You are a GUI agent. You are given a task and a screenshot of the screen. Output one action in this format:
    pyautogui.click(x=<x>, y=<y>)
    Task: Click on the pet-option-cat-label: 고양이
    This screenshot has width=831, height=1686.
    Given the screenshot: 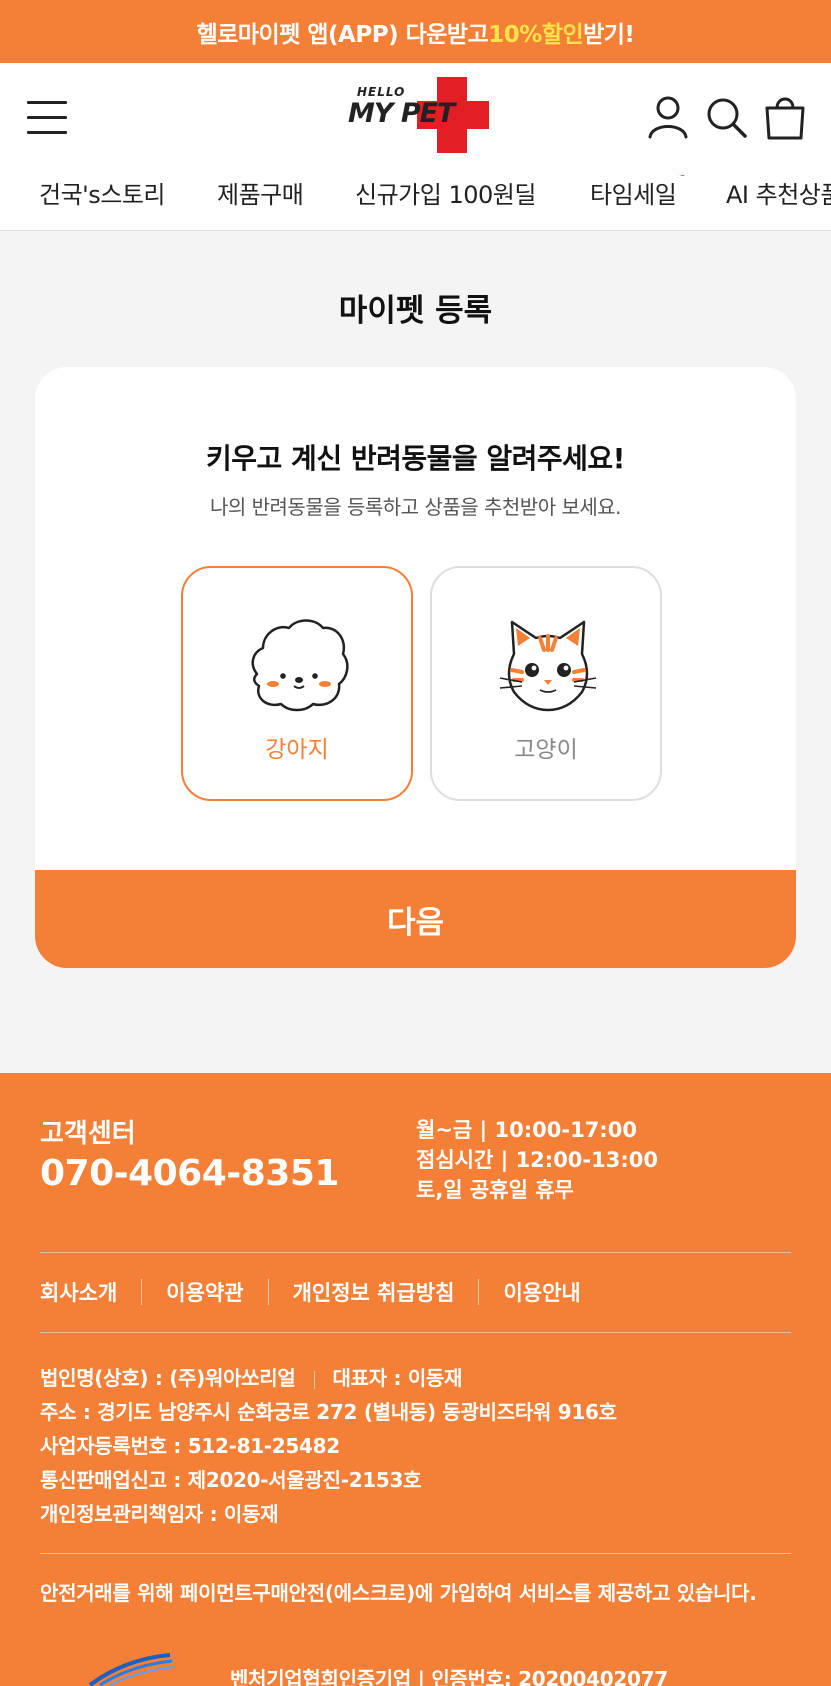 What is the action you would take?
    pyautogui.click(x=546, y=750)
    